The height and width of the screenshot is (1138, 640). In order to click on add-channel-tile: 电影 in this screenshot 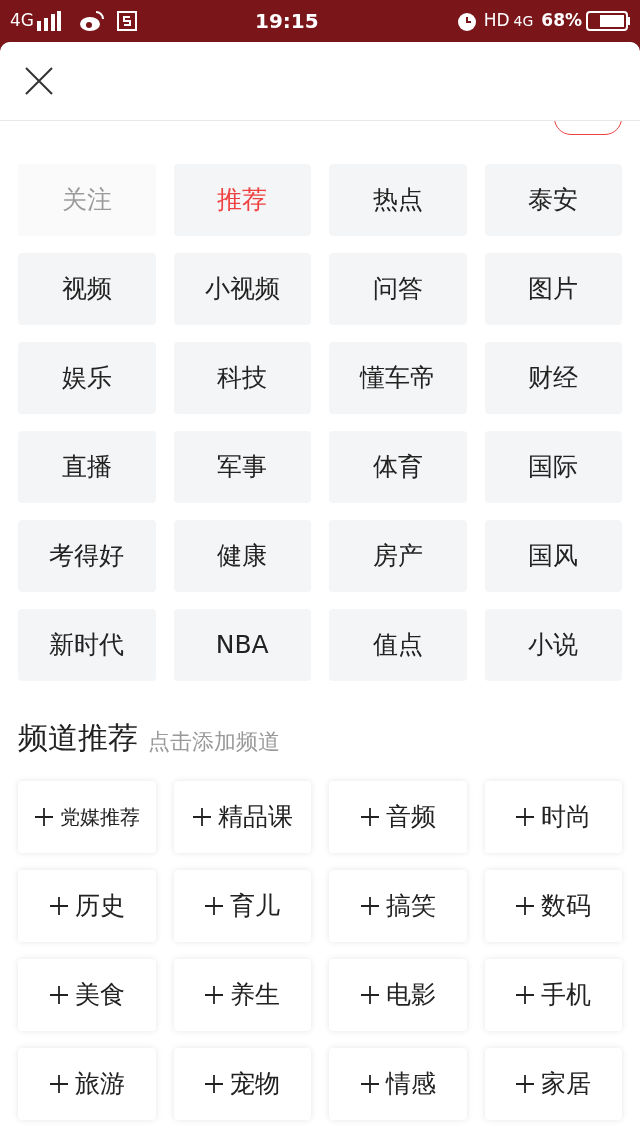, I will do `click(398, 995)`.